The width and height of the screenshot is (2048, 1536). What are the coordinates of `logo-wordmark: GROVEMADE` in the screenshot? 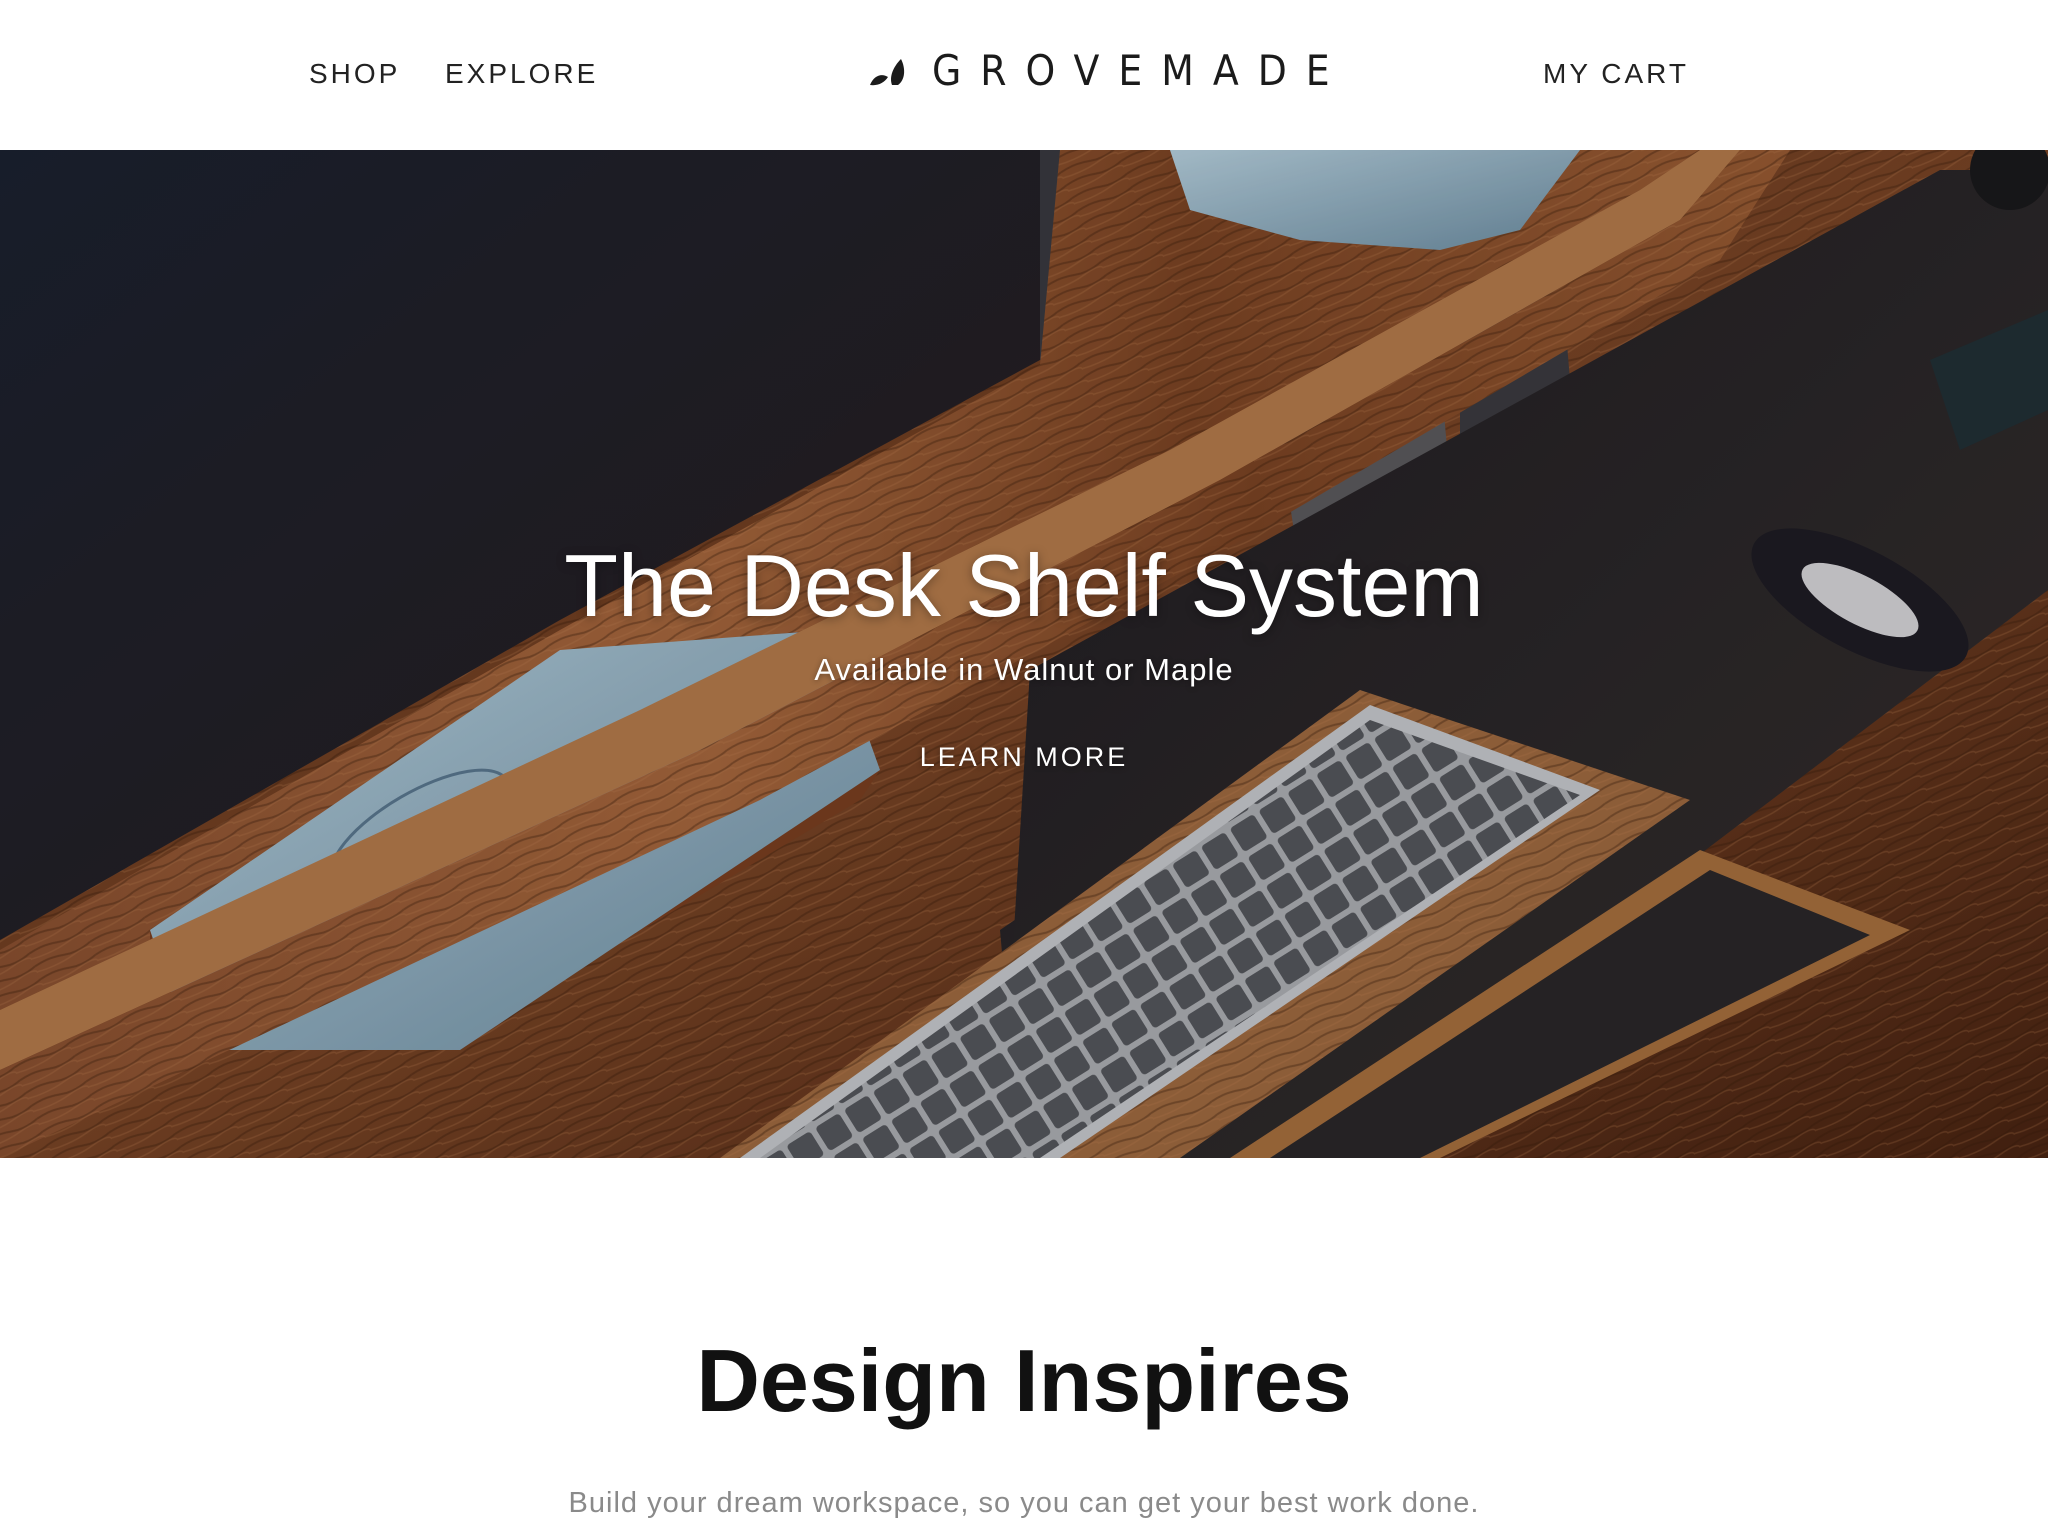 It's located at (1140, 70).